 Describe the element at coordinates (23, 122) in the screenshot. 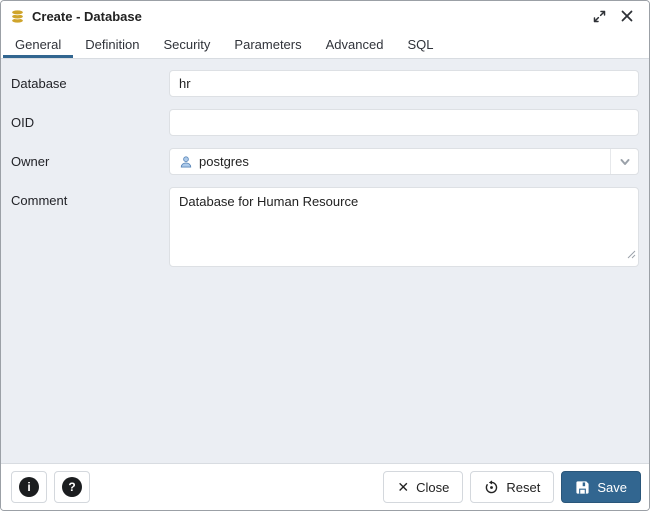

I see `oid-label: OID` at that location.